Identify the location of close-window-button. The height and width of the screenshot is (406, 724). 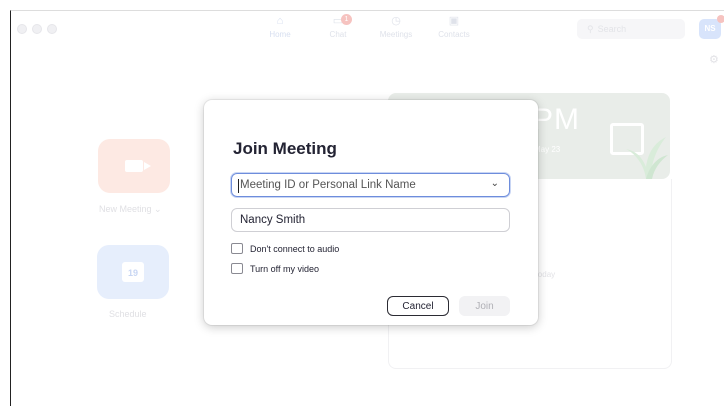
(22, 29).